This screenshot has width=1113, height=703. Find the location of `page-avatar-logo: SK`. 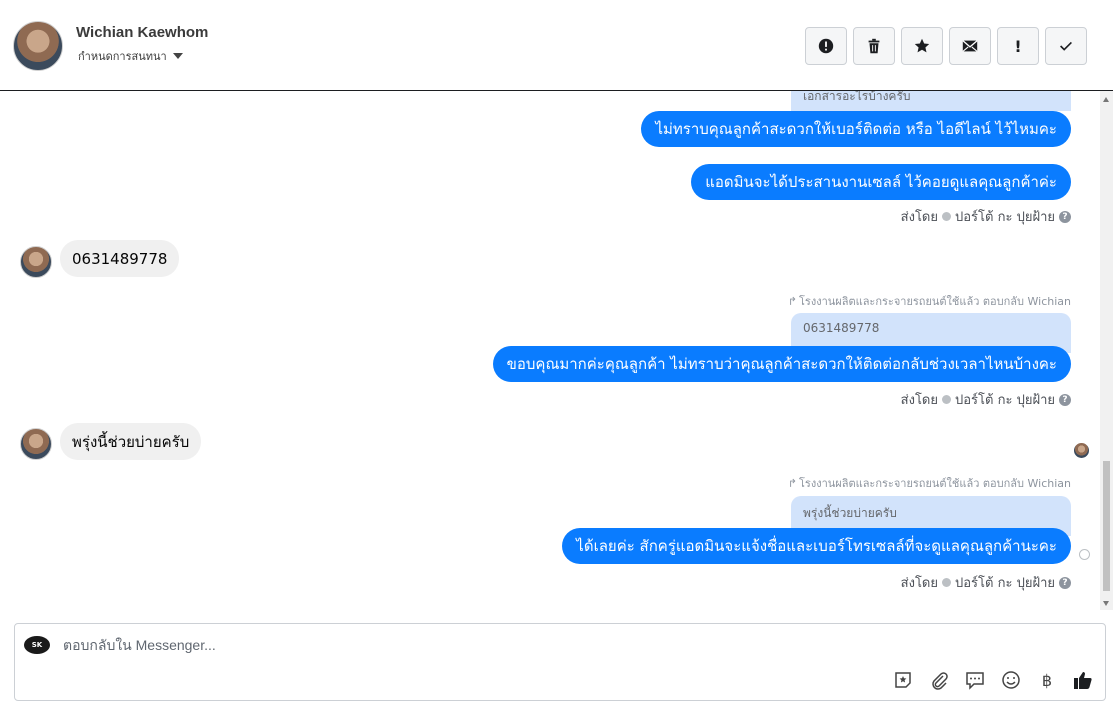

page-avatar-logo: SK is located at coordinates (37, 645).